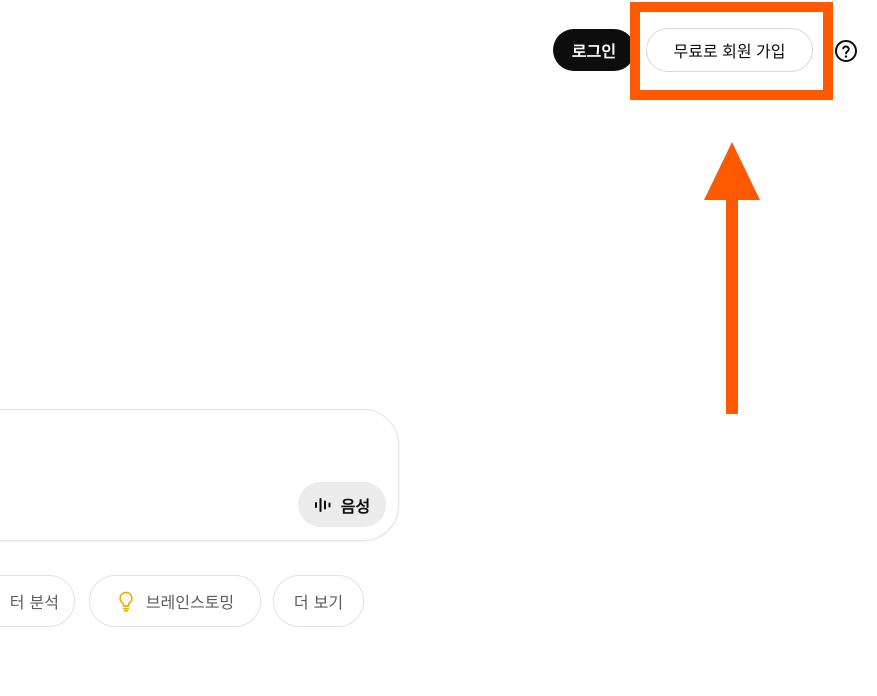 The width and height of the screenshot is (877, 696). What do you see at coordinates (732, 278) in the screenshot?
I see `arrow-up-icon` at bounding box center [732, 278].